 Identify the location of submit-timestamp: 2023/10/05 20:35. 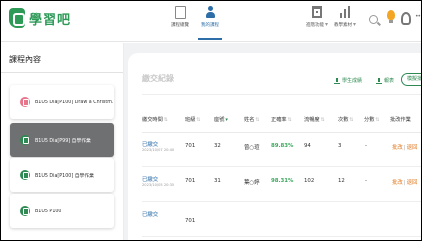
(158, 185).